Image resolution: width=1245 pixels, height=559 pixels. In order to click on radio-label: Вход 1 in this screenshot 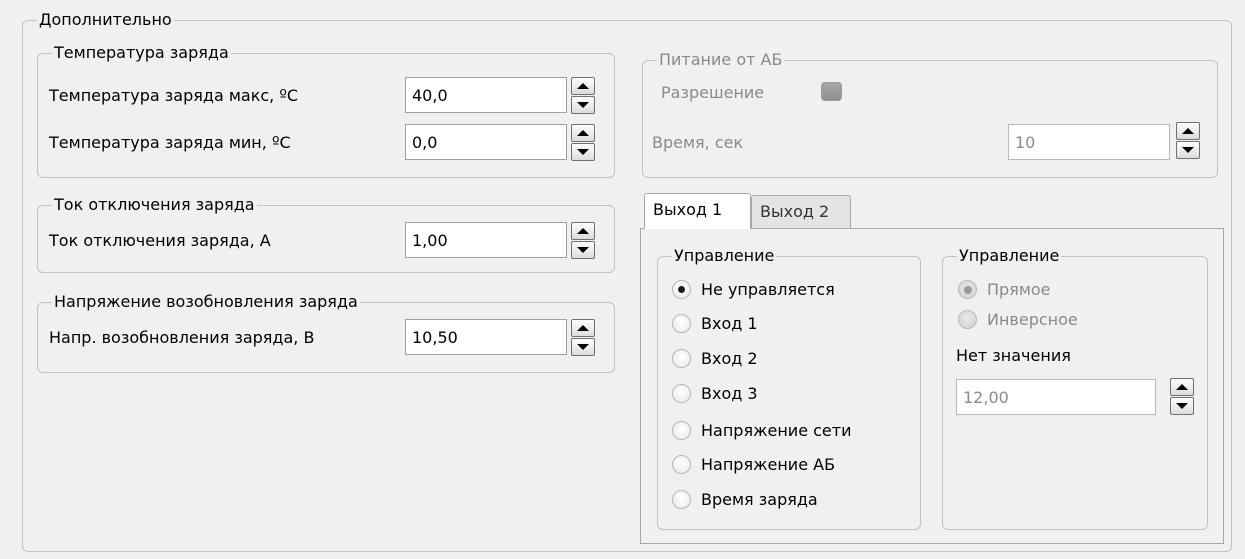, I will do `click(729, 323)`.